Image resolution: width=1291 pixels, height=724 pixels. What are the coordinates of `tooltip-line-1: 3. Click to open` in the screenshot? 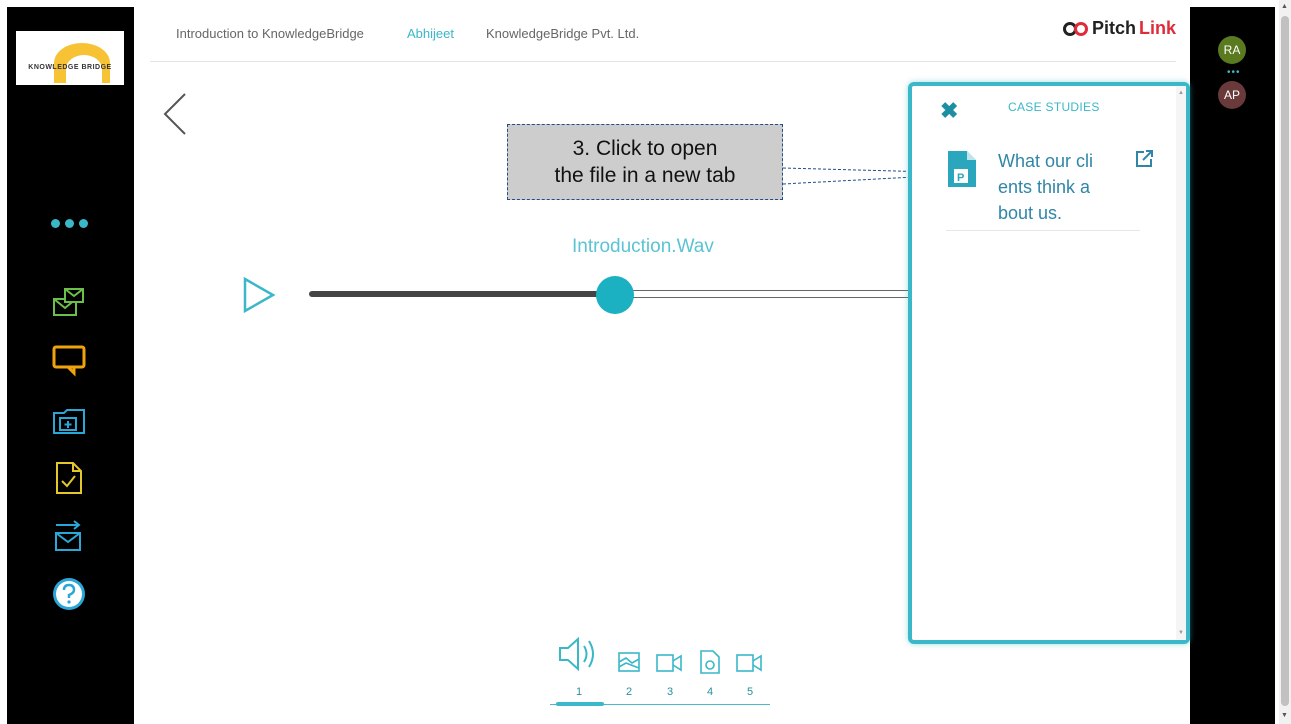 It's located at (645, 148).